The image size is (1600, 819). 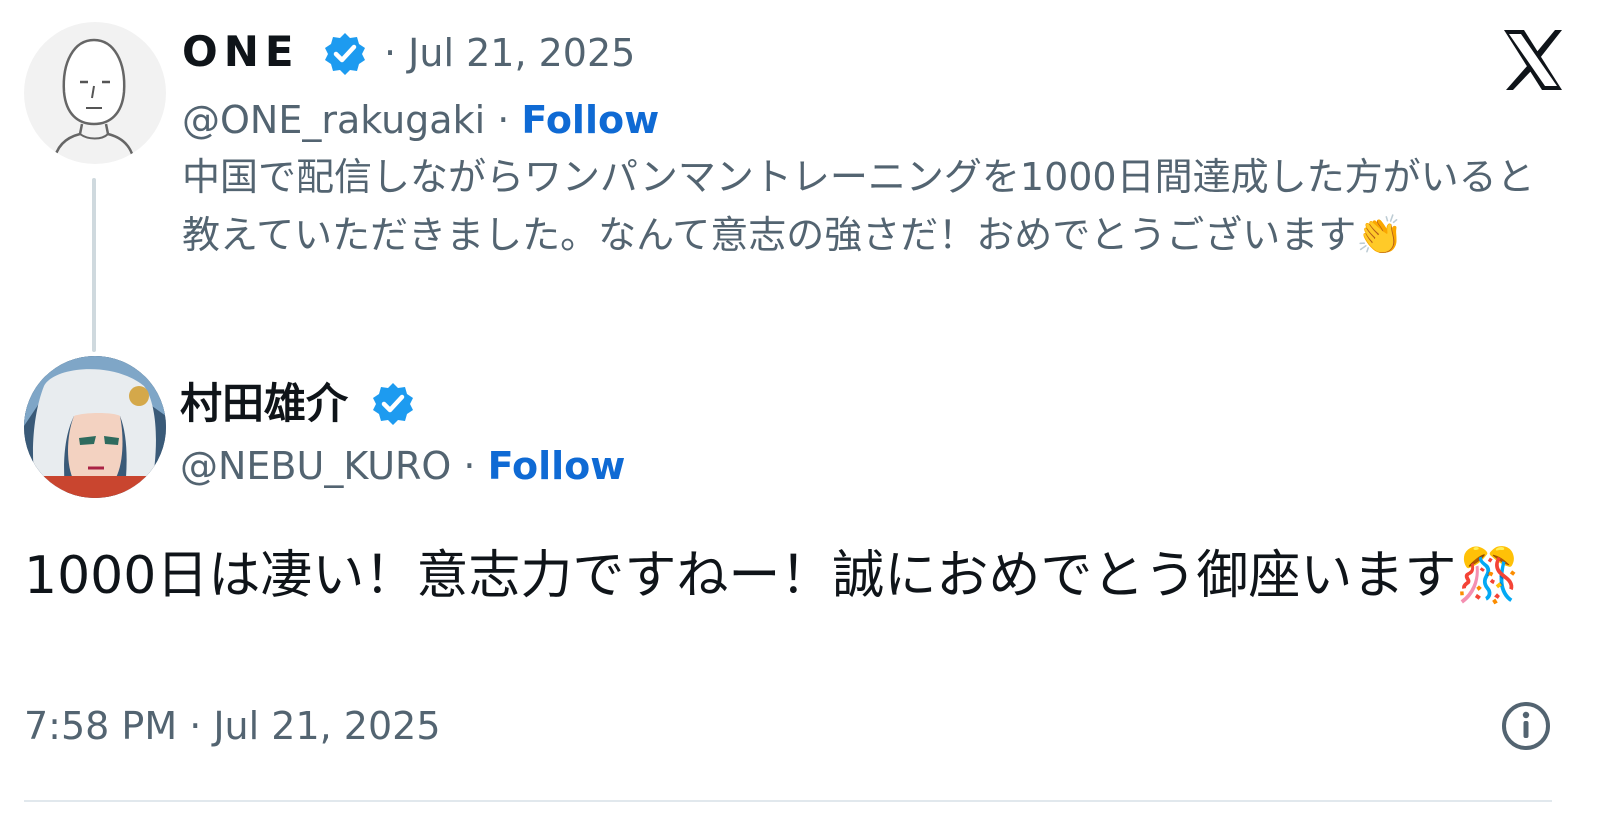 I want to click on tweet-timestamp: 7:58 PM · Jul 21, 2025, so click(x=232, y=726).